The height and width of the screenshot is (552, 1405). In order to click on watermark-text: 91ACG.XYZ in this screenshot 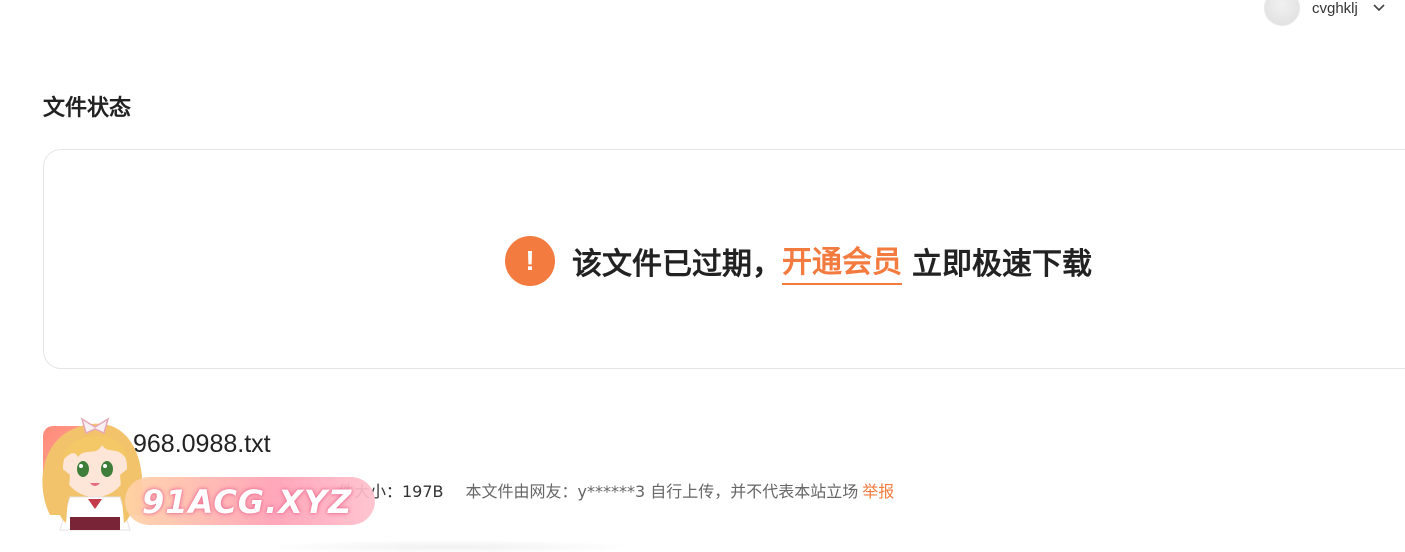, I will do `click(247, 502)`.